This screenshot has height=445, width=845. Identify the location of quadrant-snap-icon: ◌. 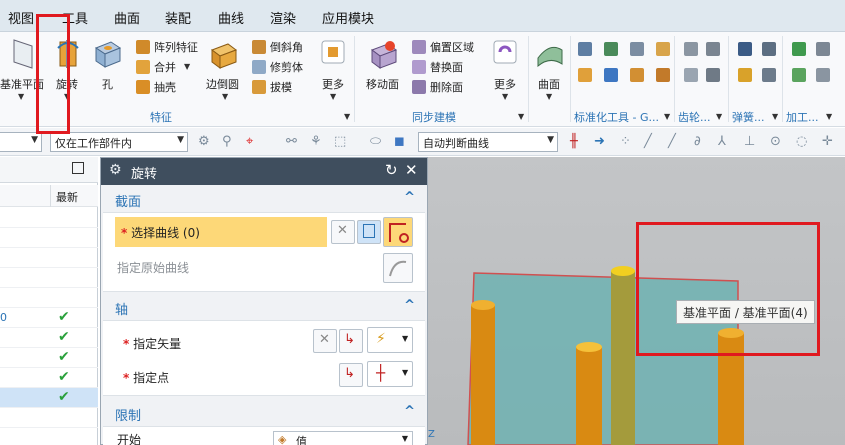
(801, 141).